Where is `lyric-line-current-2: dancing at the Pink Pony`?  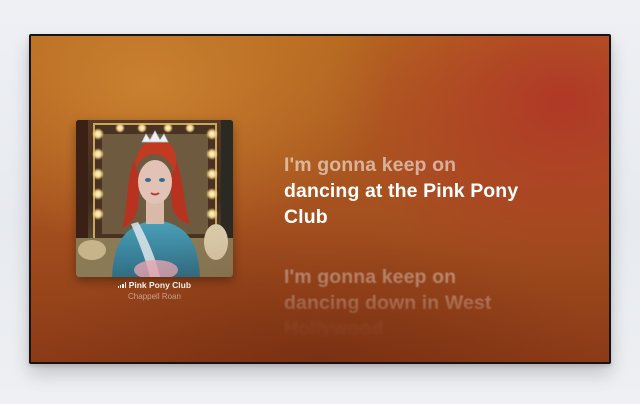 lyric-line-current-2: dancing at the Pink Pony is located at coordinates (401, 191).